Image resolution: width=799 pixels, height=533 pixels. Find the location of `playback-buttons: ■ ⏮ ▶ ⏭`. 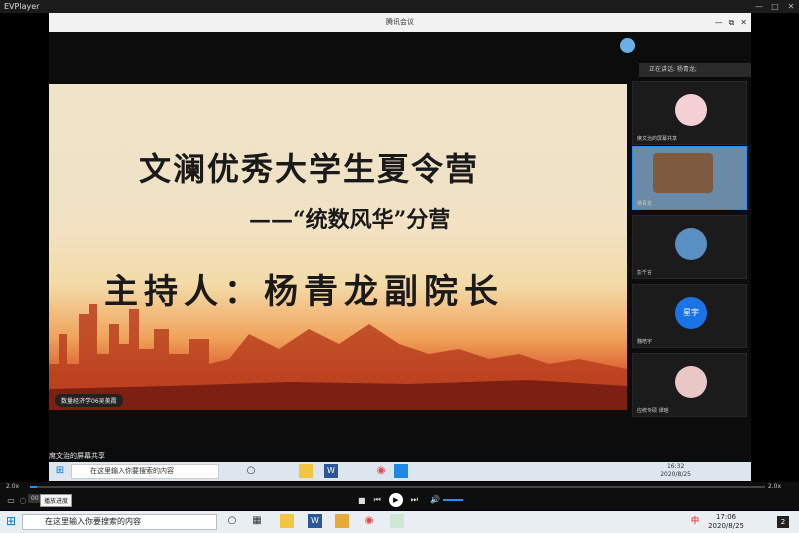

playback-buttons: ■ ⏮ ▶ ⏭ is located at coordinates (388, 500).